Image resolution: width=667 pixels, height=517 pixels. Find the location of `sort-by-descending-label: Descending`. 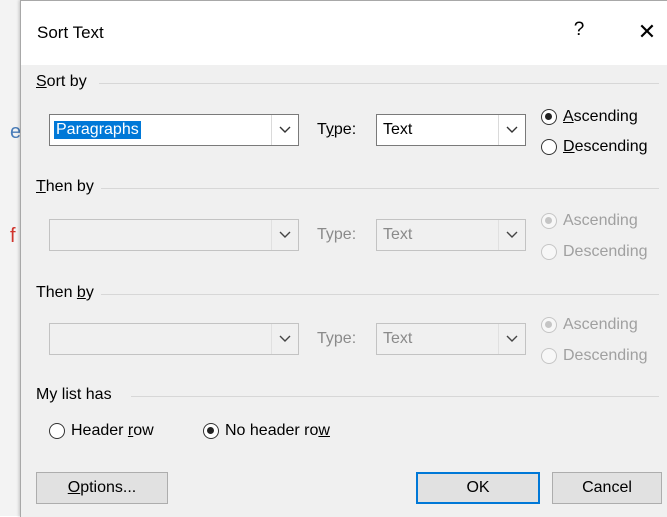

sort-by-descending-label: Descending is located at coordinates (605, 146).